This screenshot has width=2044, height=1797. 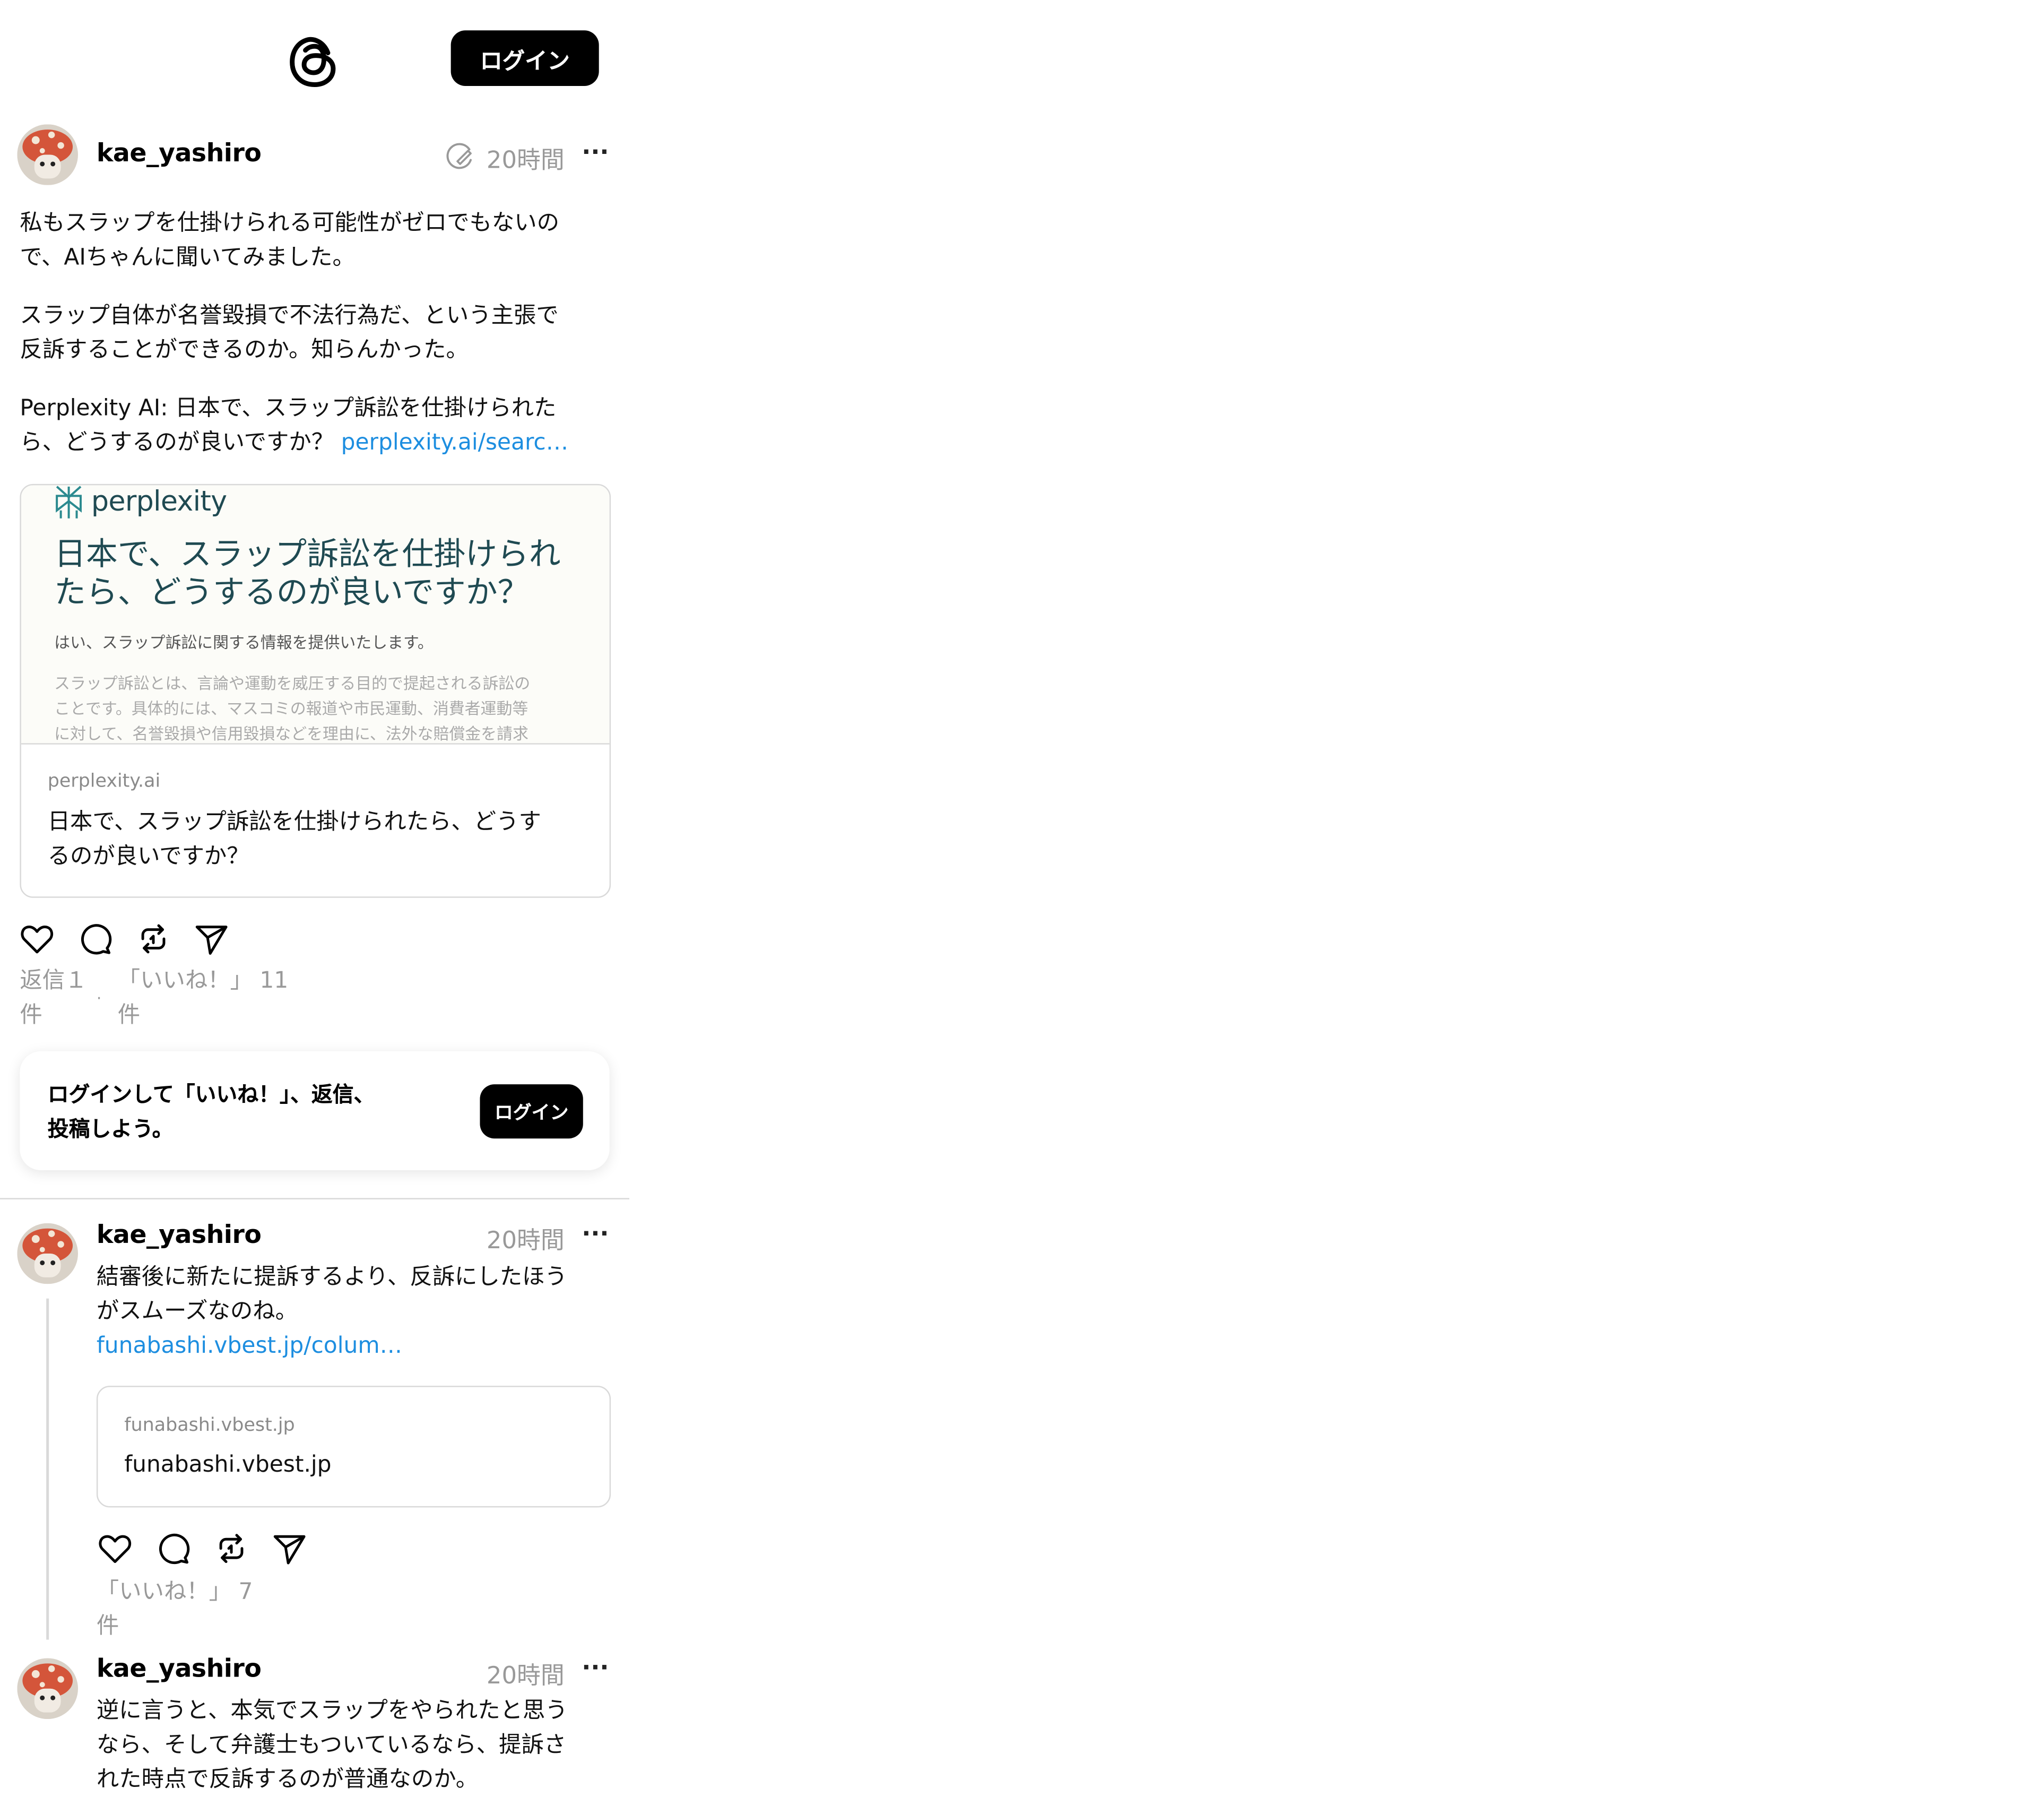 I want to click on edit-pencil-icon, so click(x=459, y=156).